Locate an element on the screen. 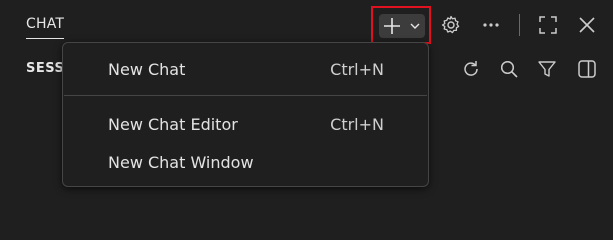  menu-item-new-chat-window: New Chat Window is located at coordinates (245, 162).